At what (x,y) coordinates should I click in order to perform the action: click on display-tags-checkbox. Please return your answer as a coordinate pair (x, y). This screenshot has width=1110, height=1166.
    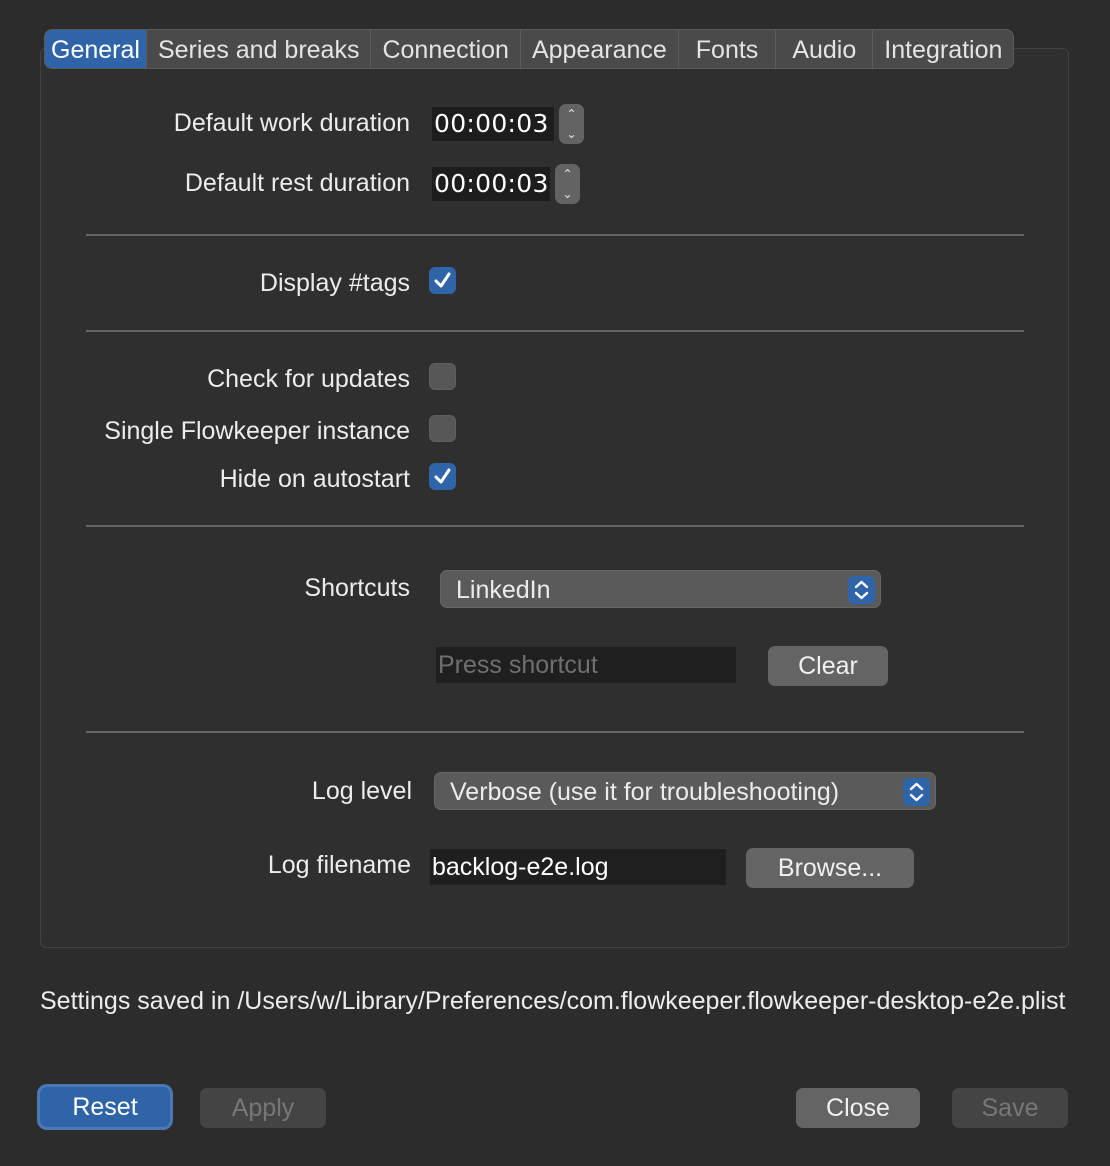
    Looking at the image, I should click on (442, 280).